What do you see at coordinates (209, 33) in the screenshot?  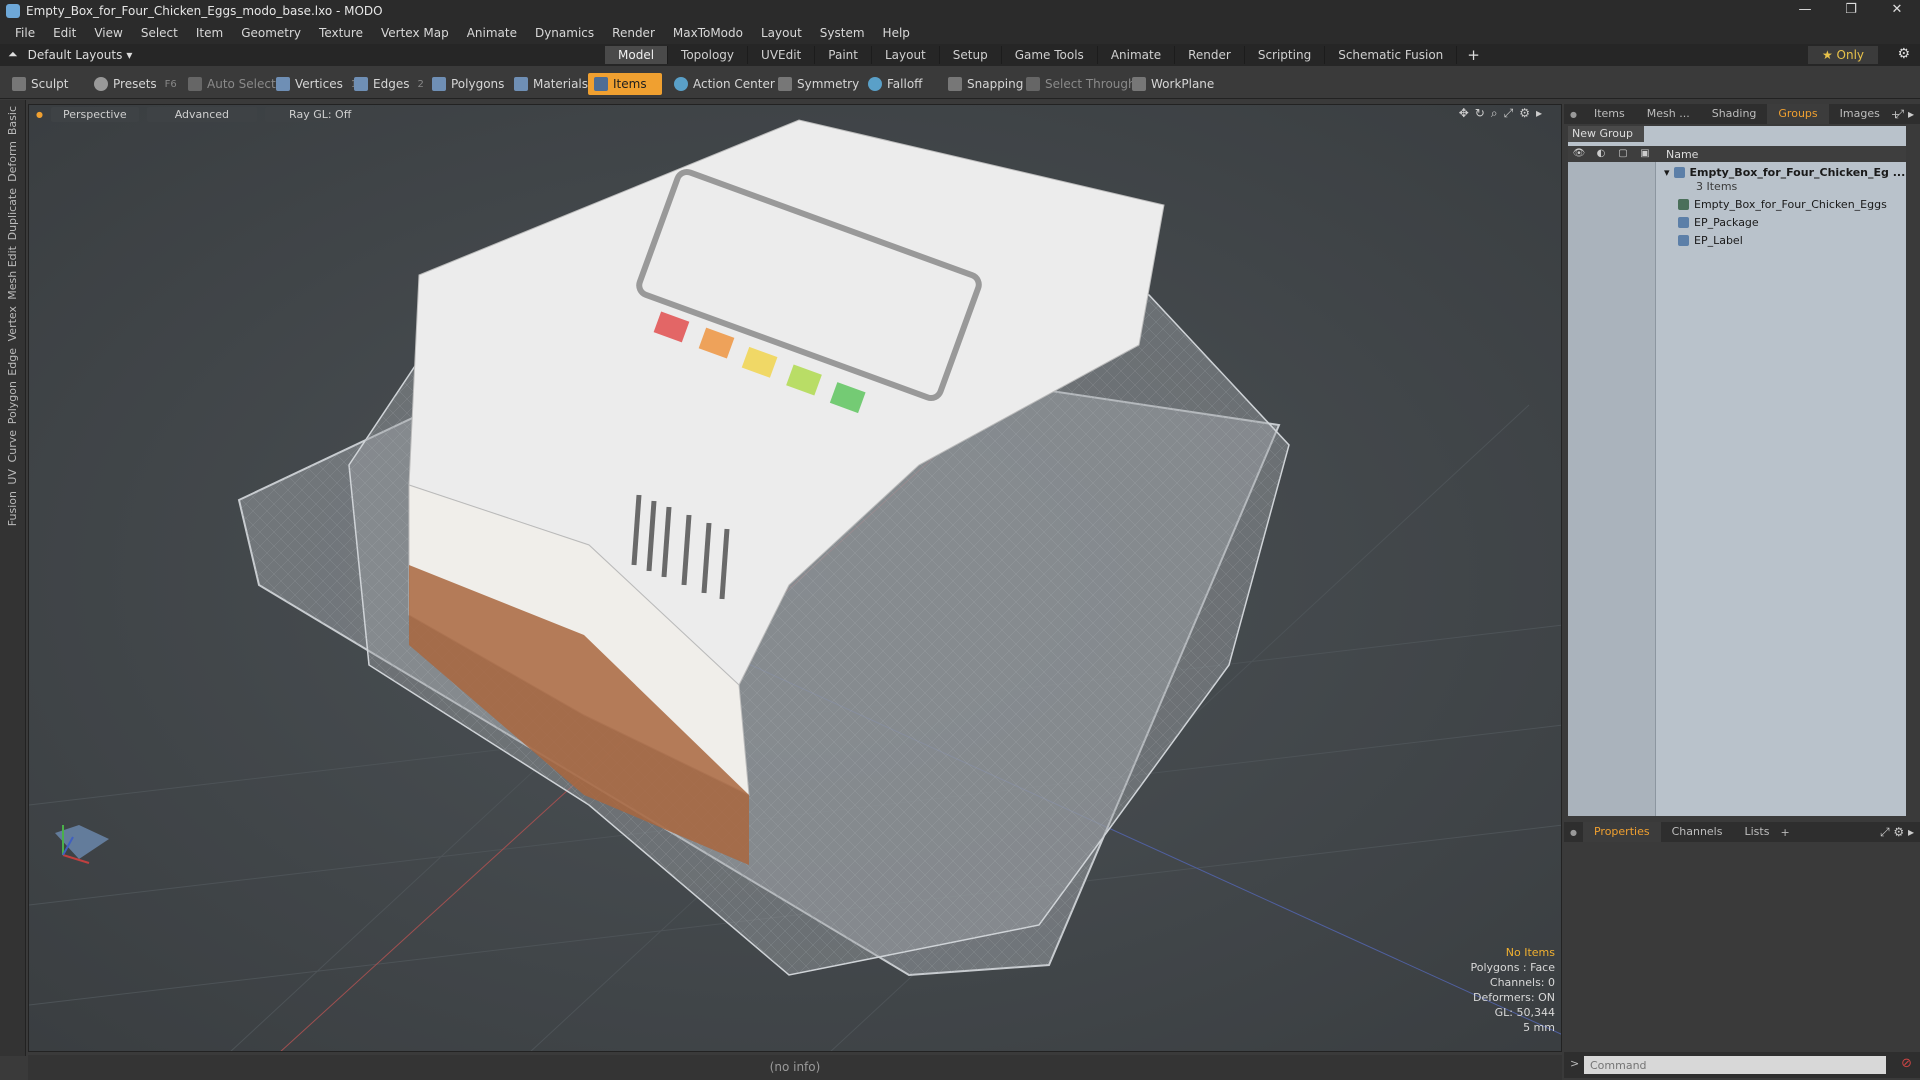 I see `menu-item: Item` at bounding box center [209, 33].